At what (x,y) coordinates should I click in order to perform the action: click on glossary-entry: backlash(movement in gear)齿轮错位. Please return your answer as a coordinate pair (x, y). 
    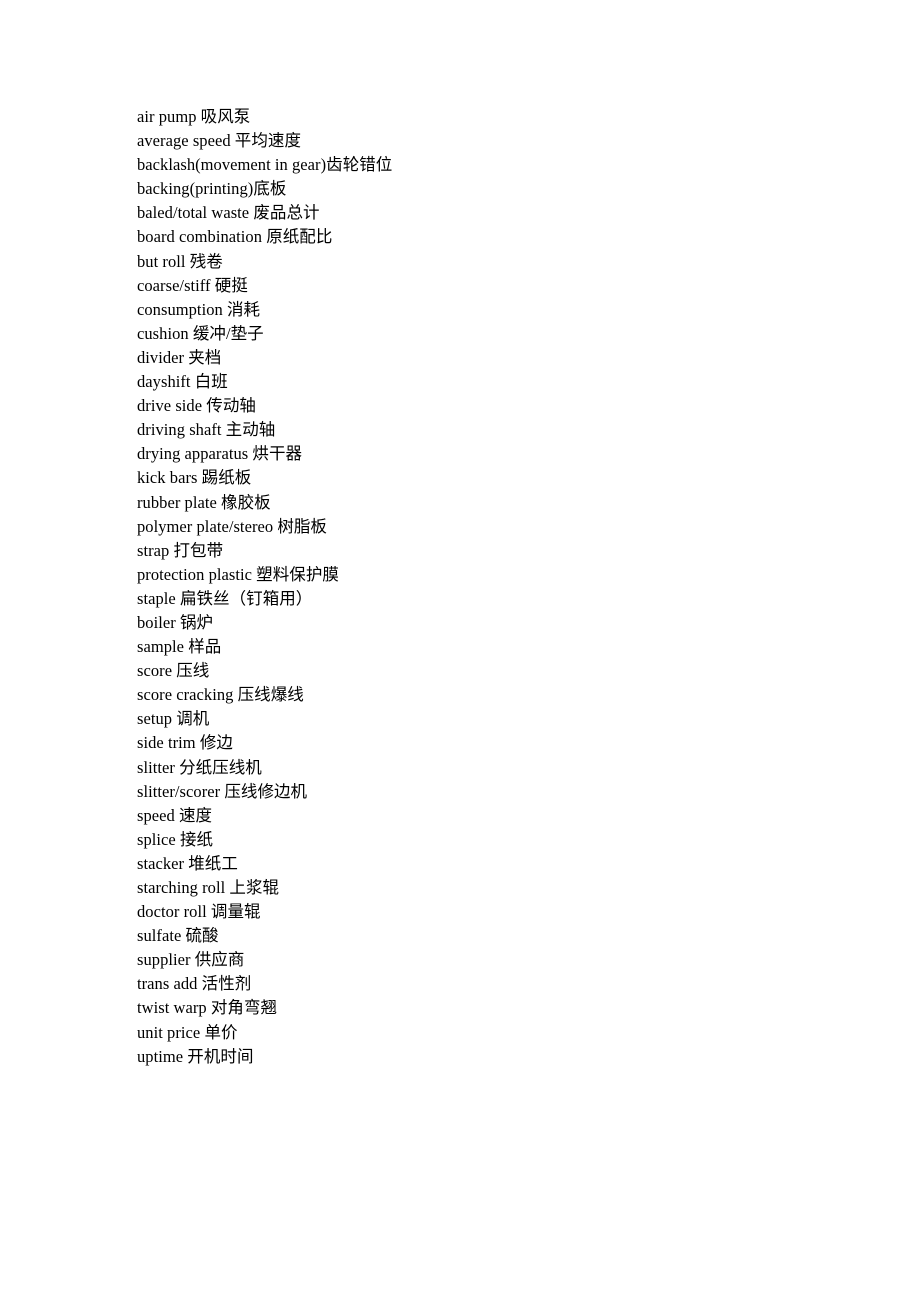
    Looking at the image, I should click on (265, 165).